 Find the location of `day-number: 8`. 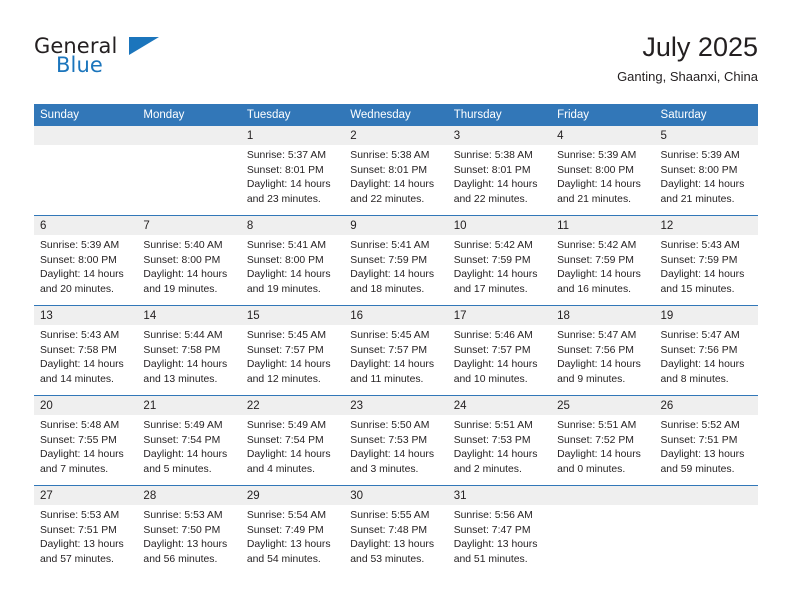

day-number: 8 is located at coordinates (292, 225).